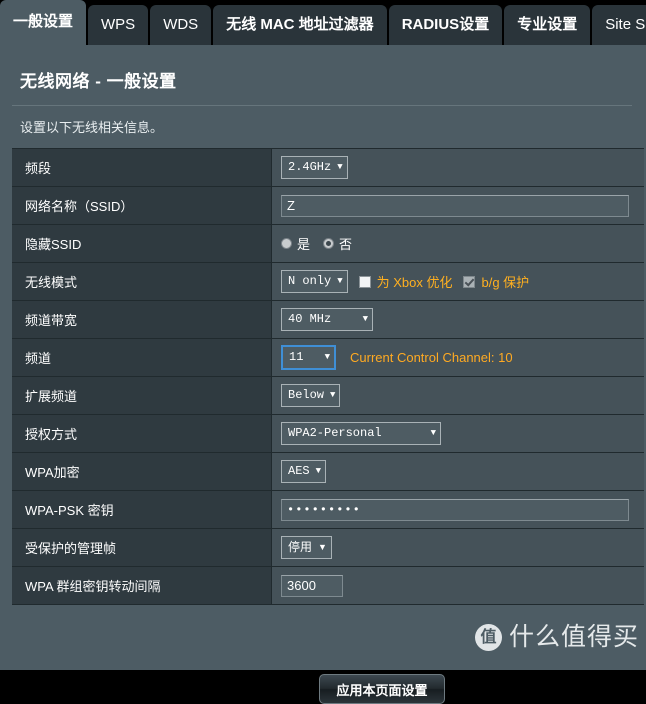 This screenshot has width=646, height=704. Describe the element at coordinates (320, 243) in the screenshot. I see `hide-ssid-radio-group: 是 否` at that location.